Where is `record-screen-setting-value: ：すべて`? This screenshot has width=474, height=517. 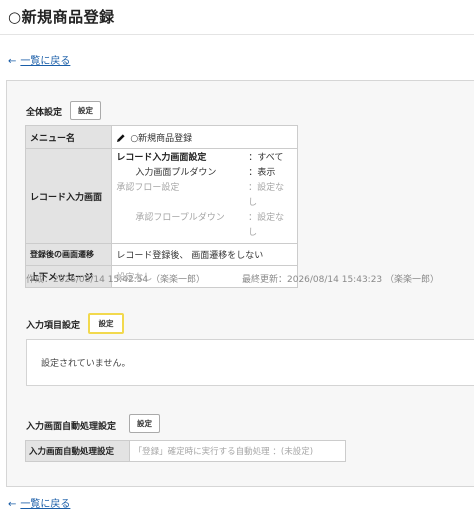
record-screen-setting-value: ：すべて is located at coordinates (266, 158).